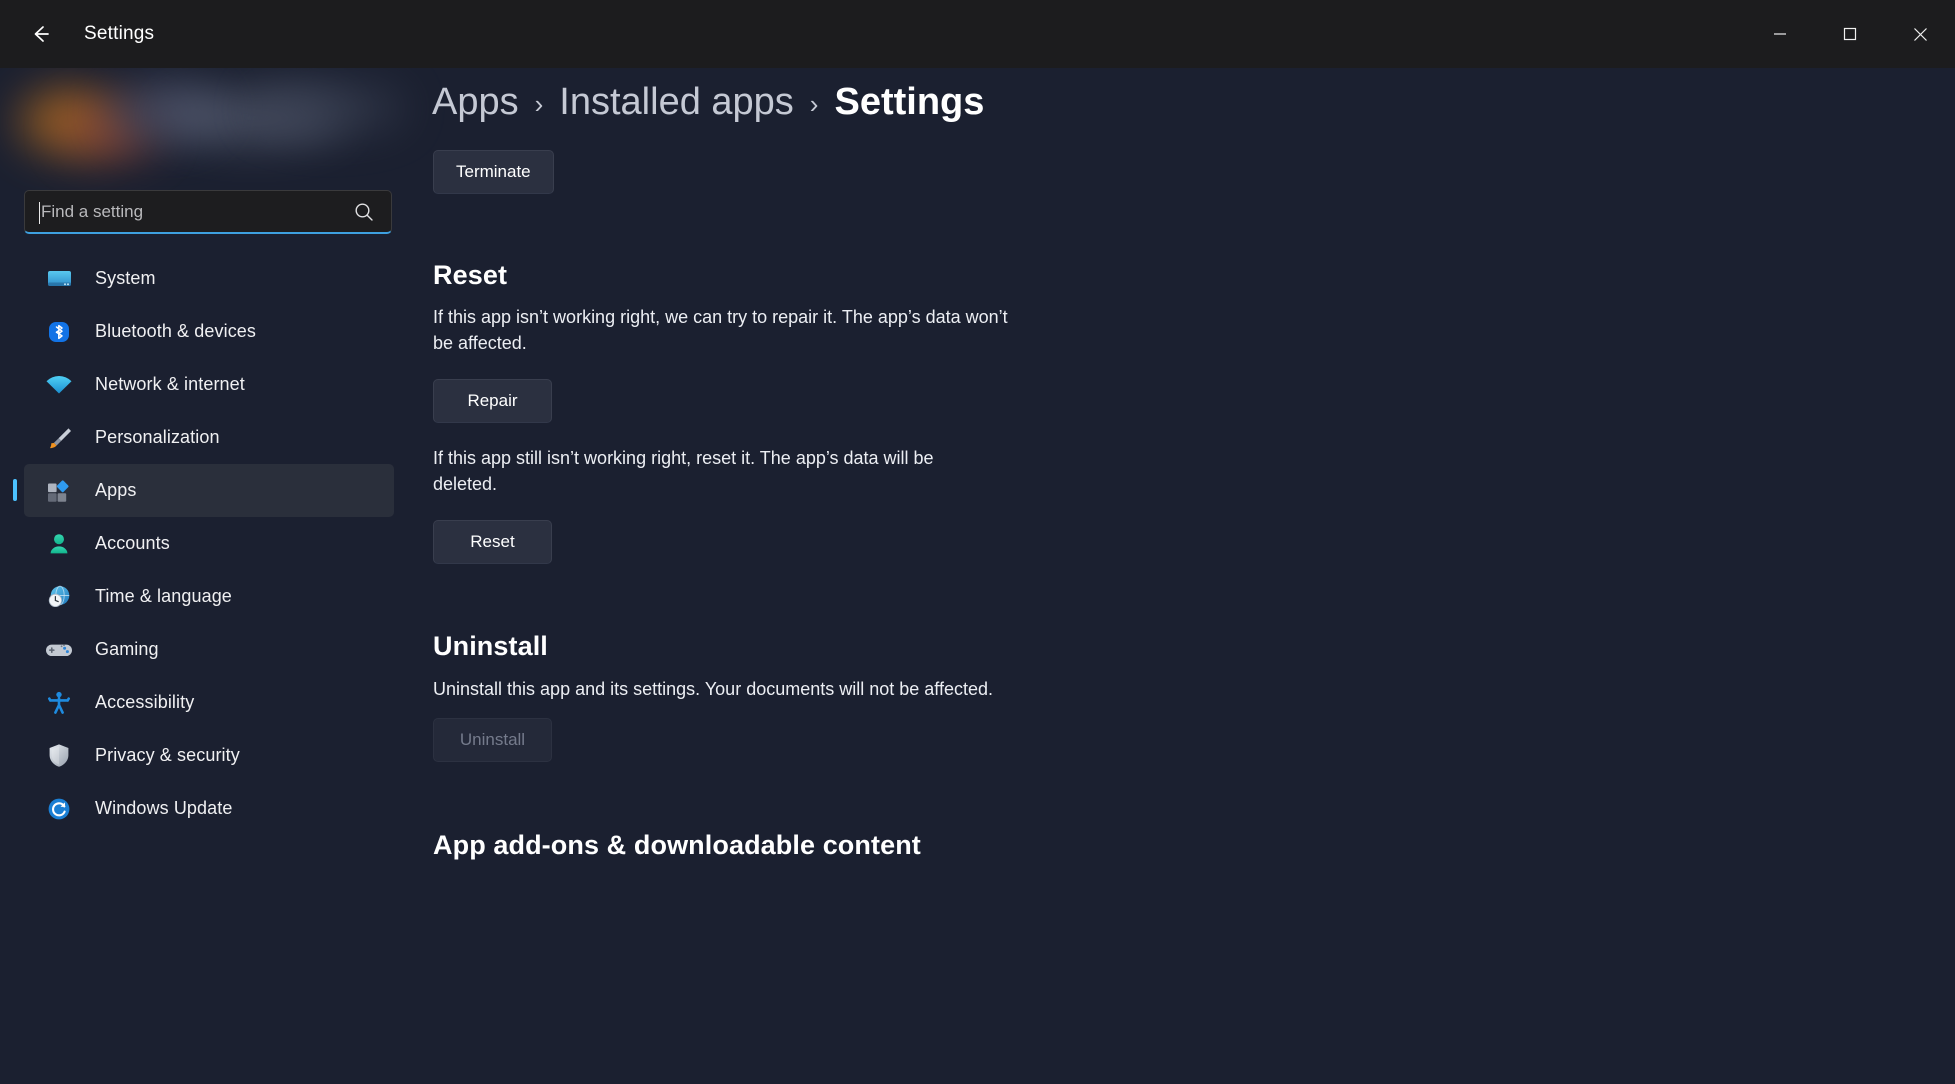  Describe the element at coordinates (59, 385) in the screenshot. I see `wifi-icon` at that location.